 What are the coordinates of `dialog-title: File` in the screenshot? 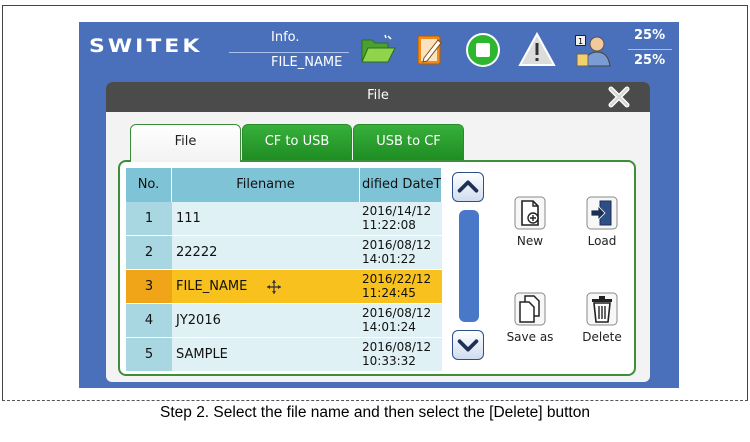 It's located at (378, 95).